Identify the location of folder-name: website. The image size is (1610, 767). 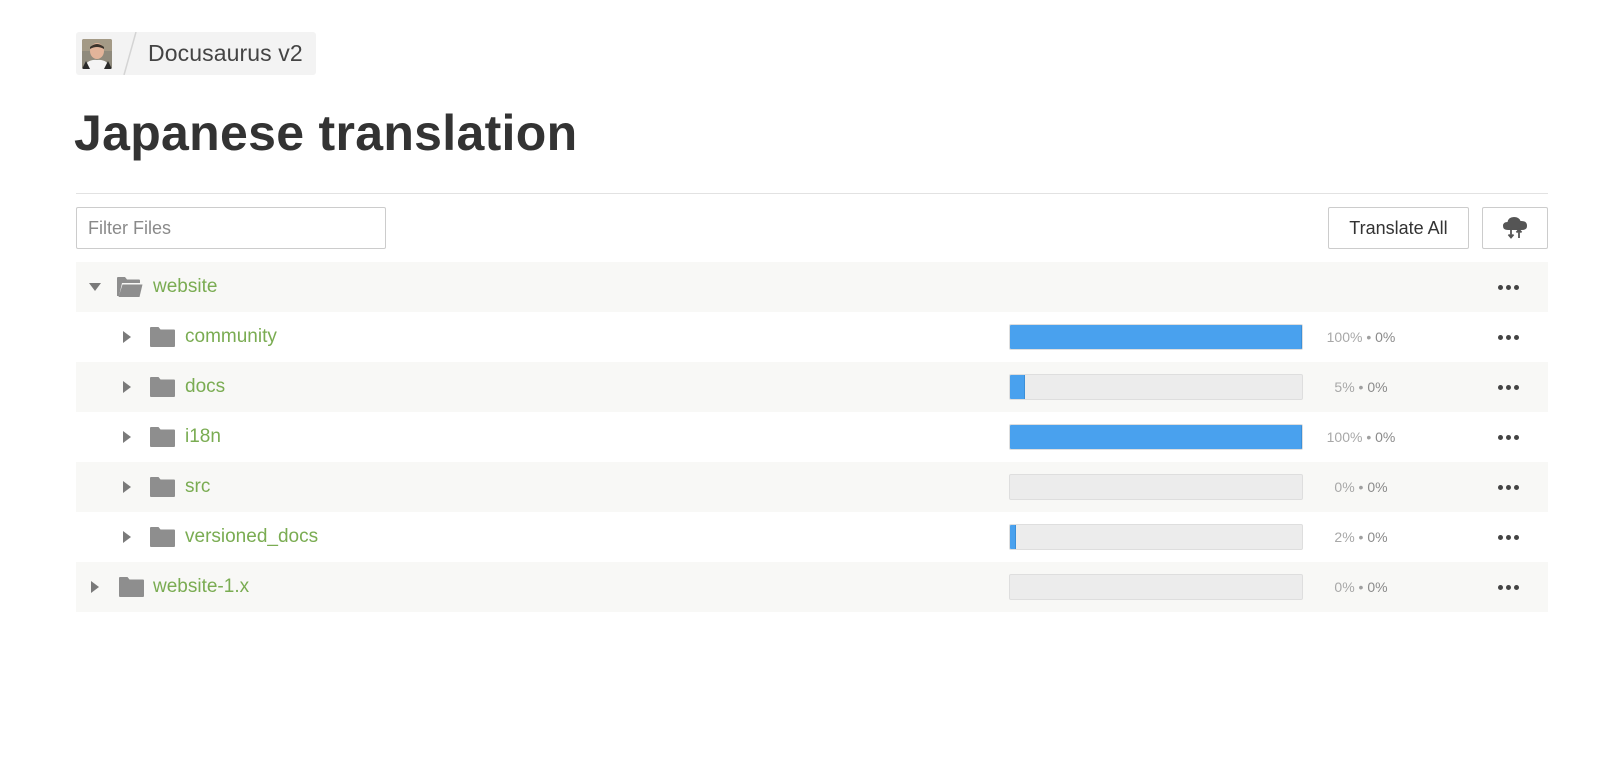
(185, 287).